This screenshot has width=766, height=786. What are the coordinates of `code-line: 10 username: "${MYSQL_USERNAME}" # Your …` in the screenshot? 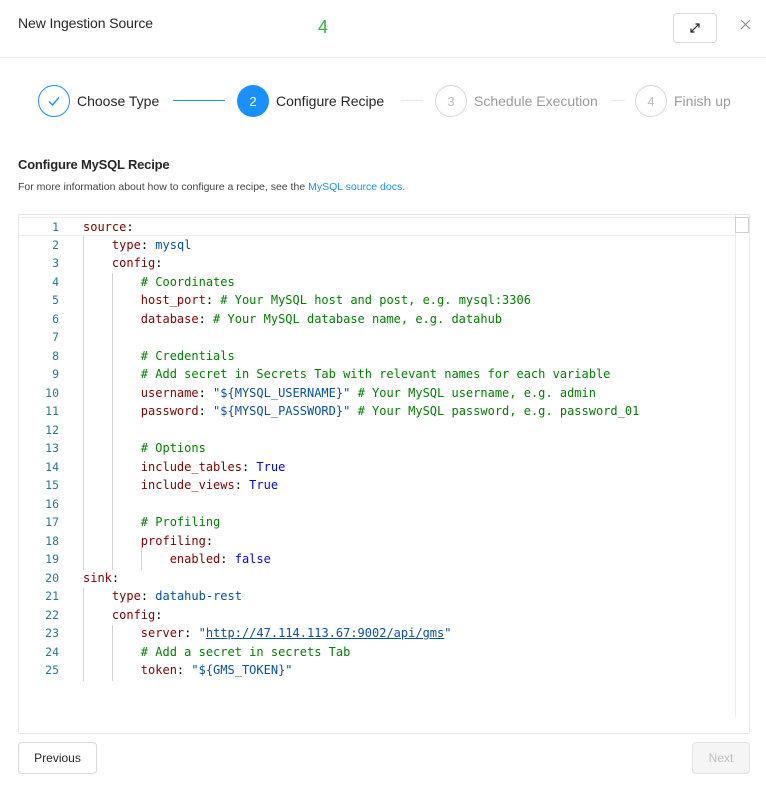 It's located at (377, 393).